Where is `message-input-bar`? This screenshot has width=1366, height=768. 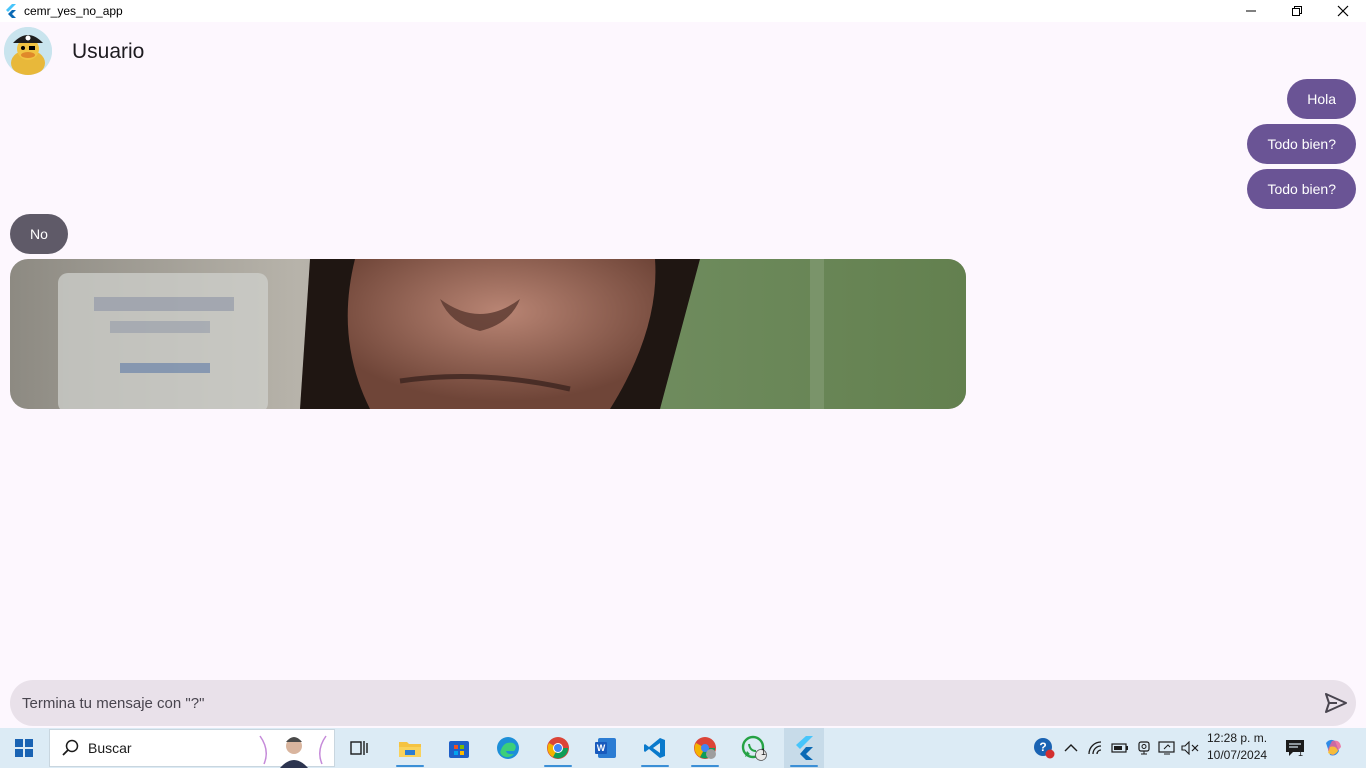
message-input-bar is located at coordinates (683, 703).